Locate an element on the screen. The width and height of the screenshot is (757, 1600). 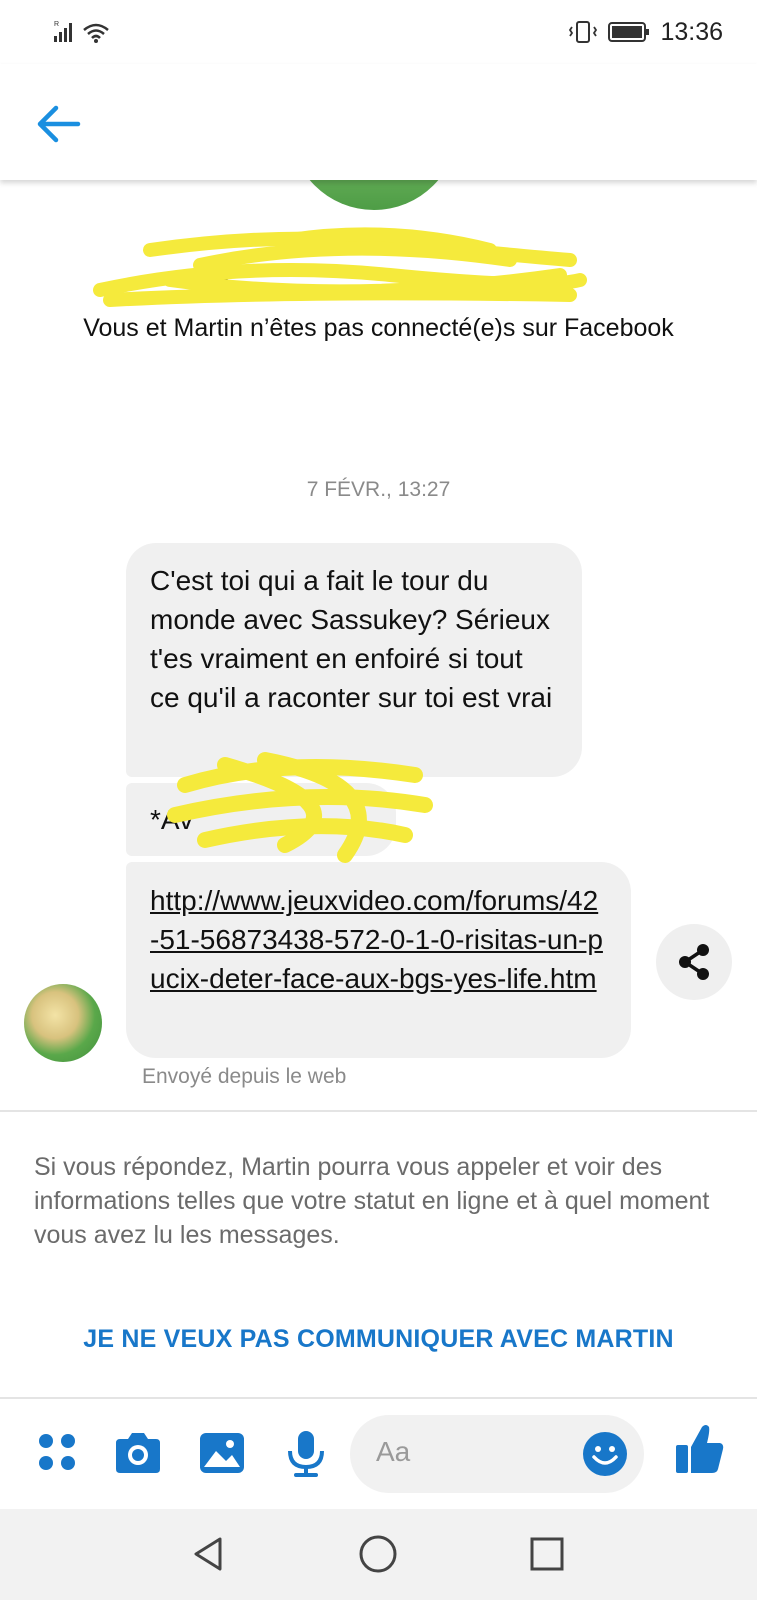
wifi-icon is located at coordinates (96, 31).